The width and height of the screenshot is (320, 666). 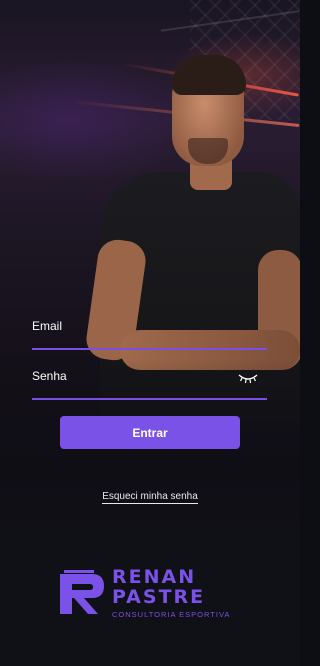 I want to click on rp-monogram-icon, so click(x=82, y=592).